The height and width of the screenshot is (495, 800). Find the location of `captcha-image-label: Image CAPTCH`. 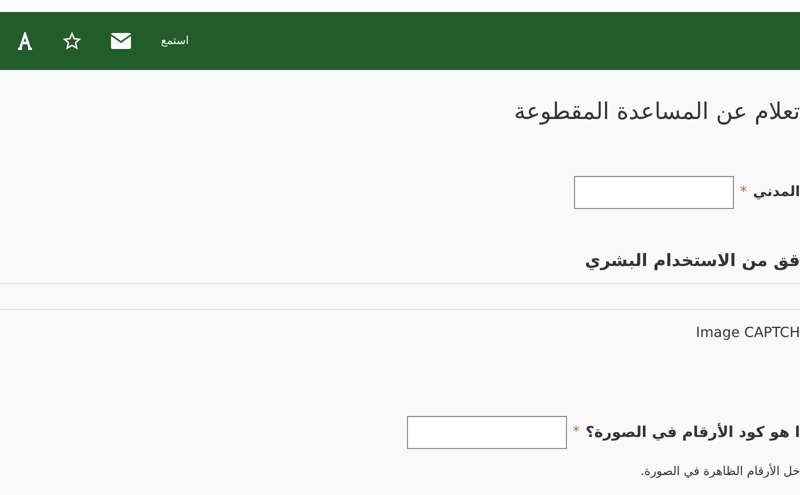

captcha-image-label: Image CAPTCH is located at coordinates (748, 333).